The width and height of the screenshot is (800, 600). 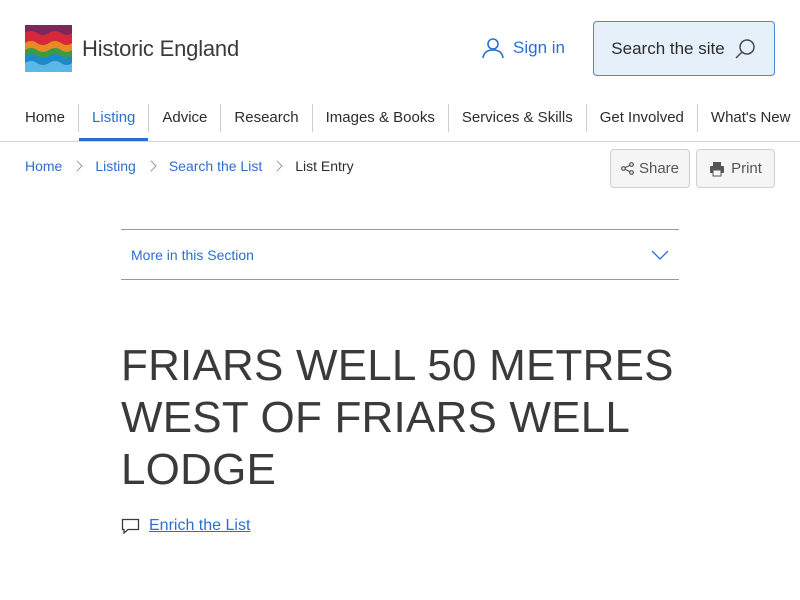 I want to click on nav-item-get-involved: Get Involved, so click(x=641, y=118).